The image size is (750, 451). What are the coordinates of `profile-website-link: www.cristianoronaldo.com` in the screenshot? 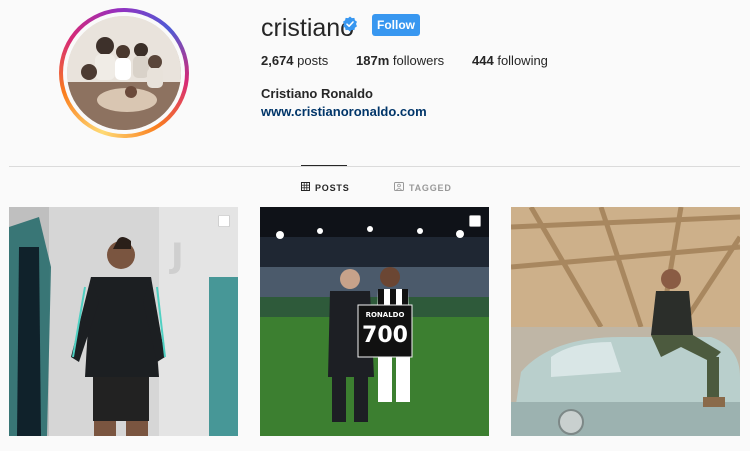 It's located at (344, 111).